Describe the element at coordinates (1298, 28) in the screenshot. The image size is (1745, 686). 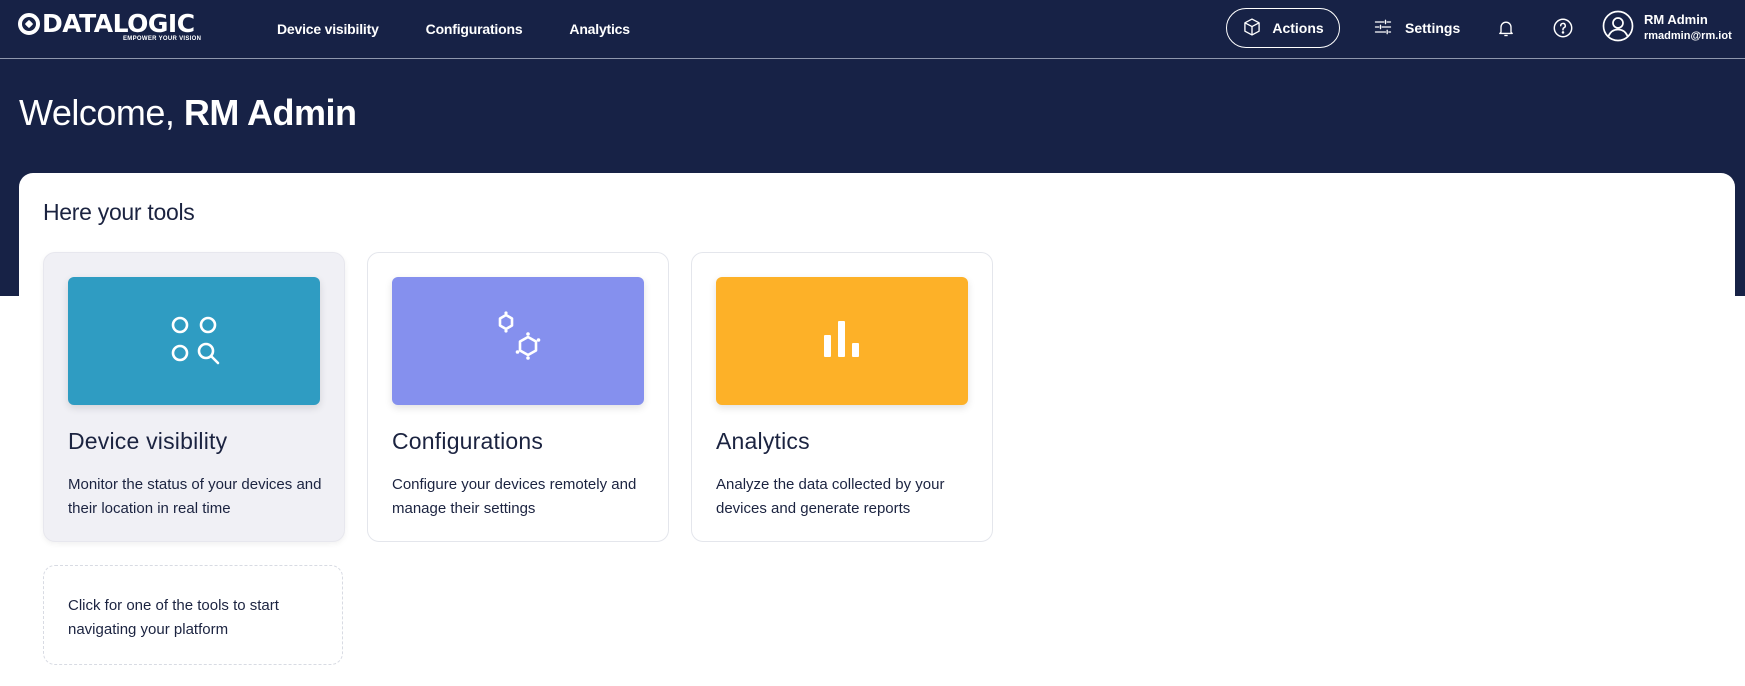
I see `actions-label: Actions` at that location.